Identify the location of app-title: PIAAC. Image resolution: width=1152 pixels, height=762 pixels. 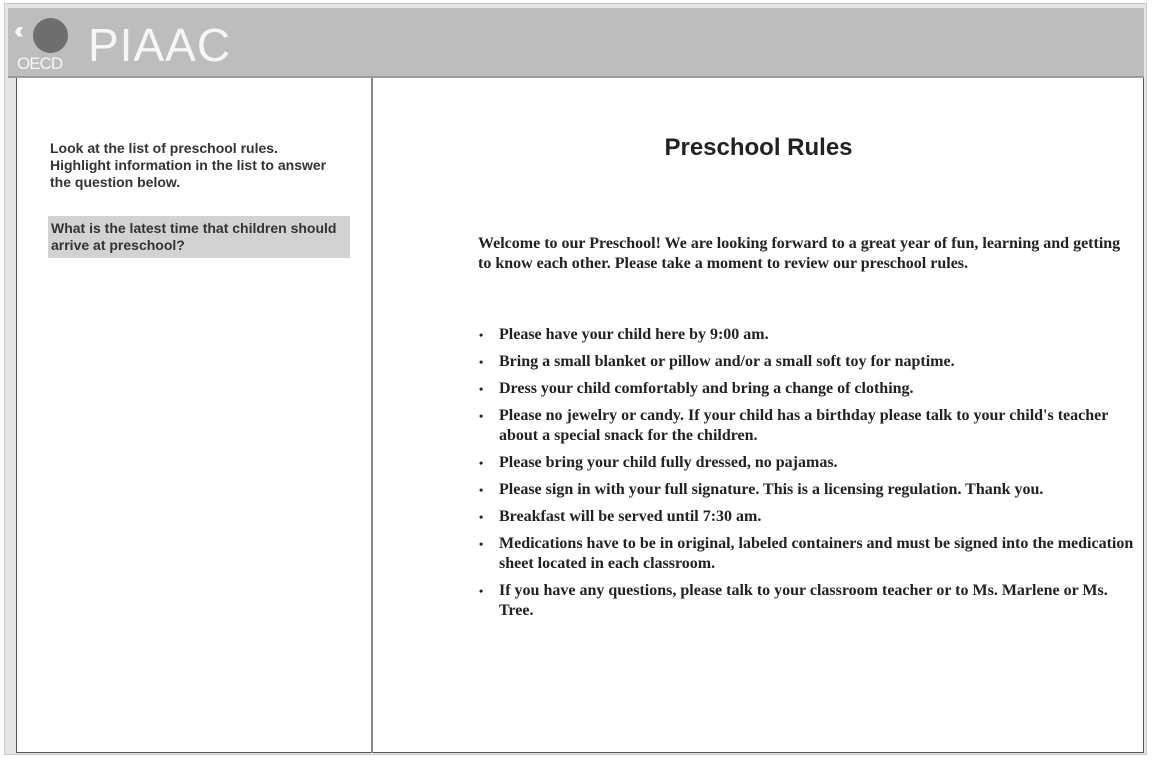
(160, 45).